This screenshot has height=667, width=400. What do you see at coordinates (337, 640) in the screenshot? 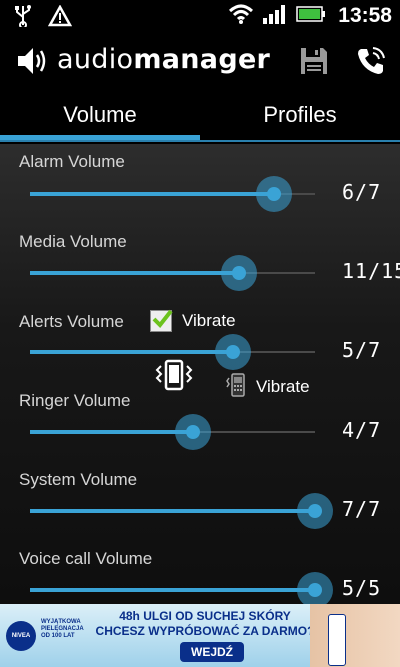
I see `ad-product-image` at bounding box center [337, 640].